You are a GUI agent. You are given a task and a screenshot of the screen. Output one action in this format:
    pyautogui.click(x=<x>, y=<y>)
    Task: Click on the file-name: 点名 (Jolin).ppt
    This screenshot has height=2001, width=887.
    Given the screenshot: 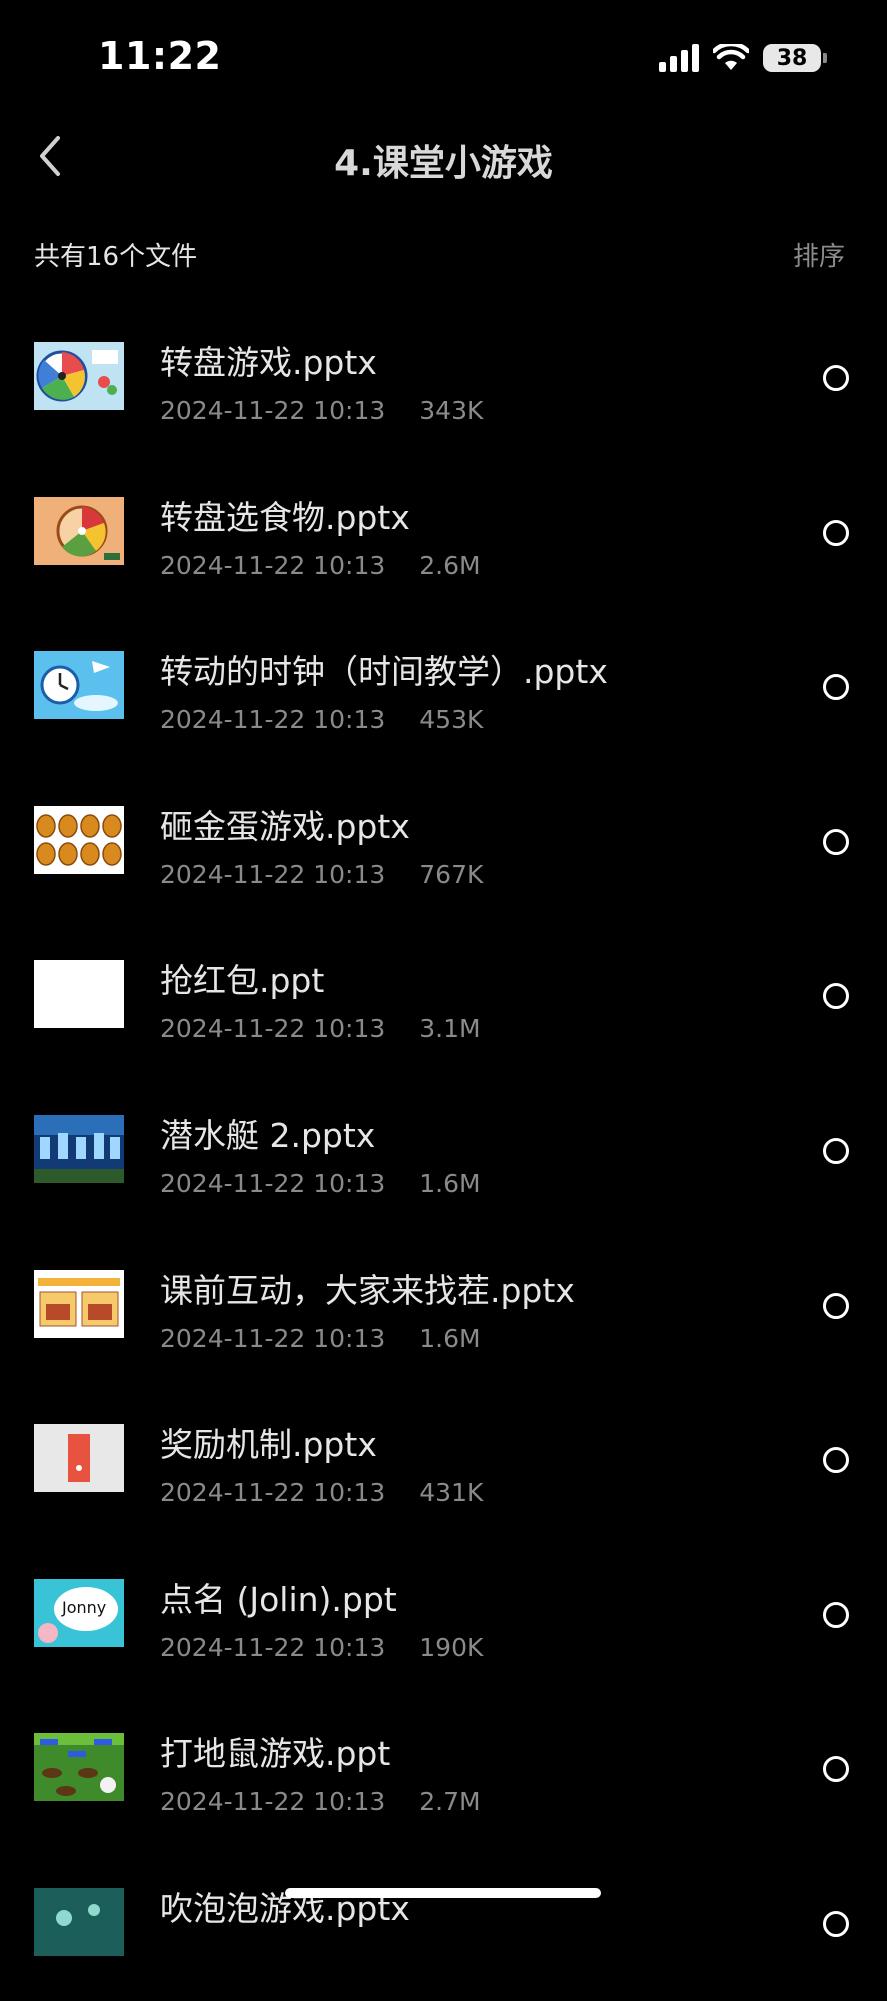 What is the action you would take?
    pyautogui.click(x=278, y=1599)
    